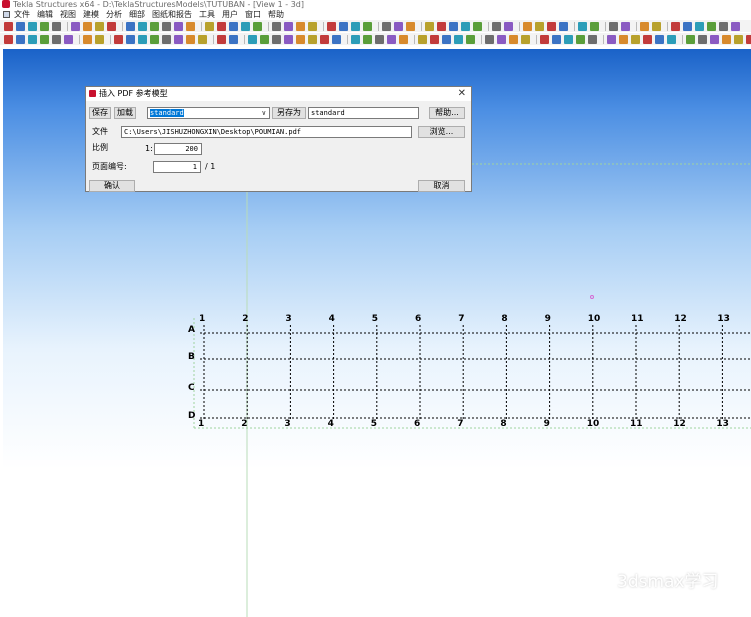 This screenshot has height=617, width=751. What do you see at coordinates (112, 186) in the screenshot?
I see `ok-button: 确认` at bounding box center [112, 186].